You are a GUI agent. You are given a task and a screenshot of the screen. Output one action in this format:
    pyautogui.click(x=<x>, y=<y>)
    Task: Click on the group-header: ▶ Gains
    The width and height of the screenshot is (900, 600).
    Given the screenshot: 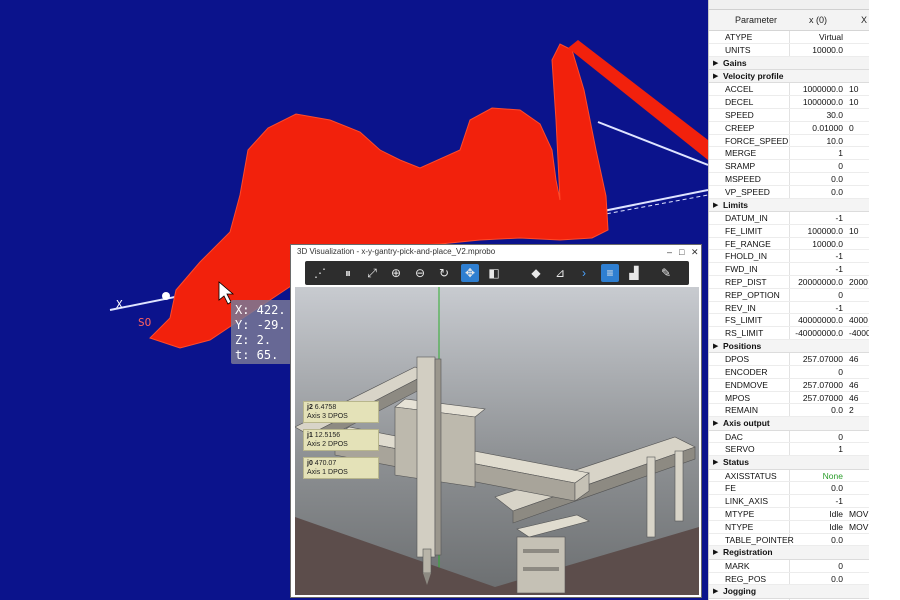 What is the action you would take?
    pyautogui.click(x=789, y=63)
    